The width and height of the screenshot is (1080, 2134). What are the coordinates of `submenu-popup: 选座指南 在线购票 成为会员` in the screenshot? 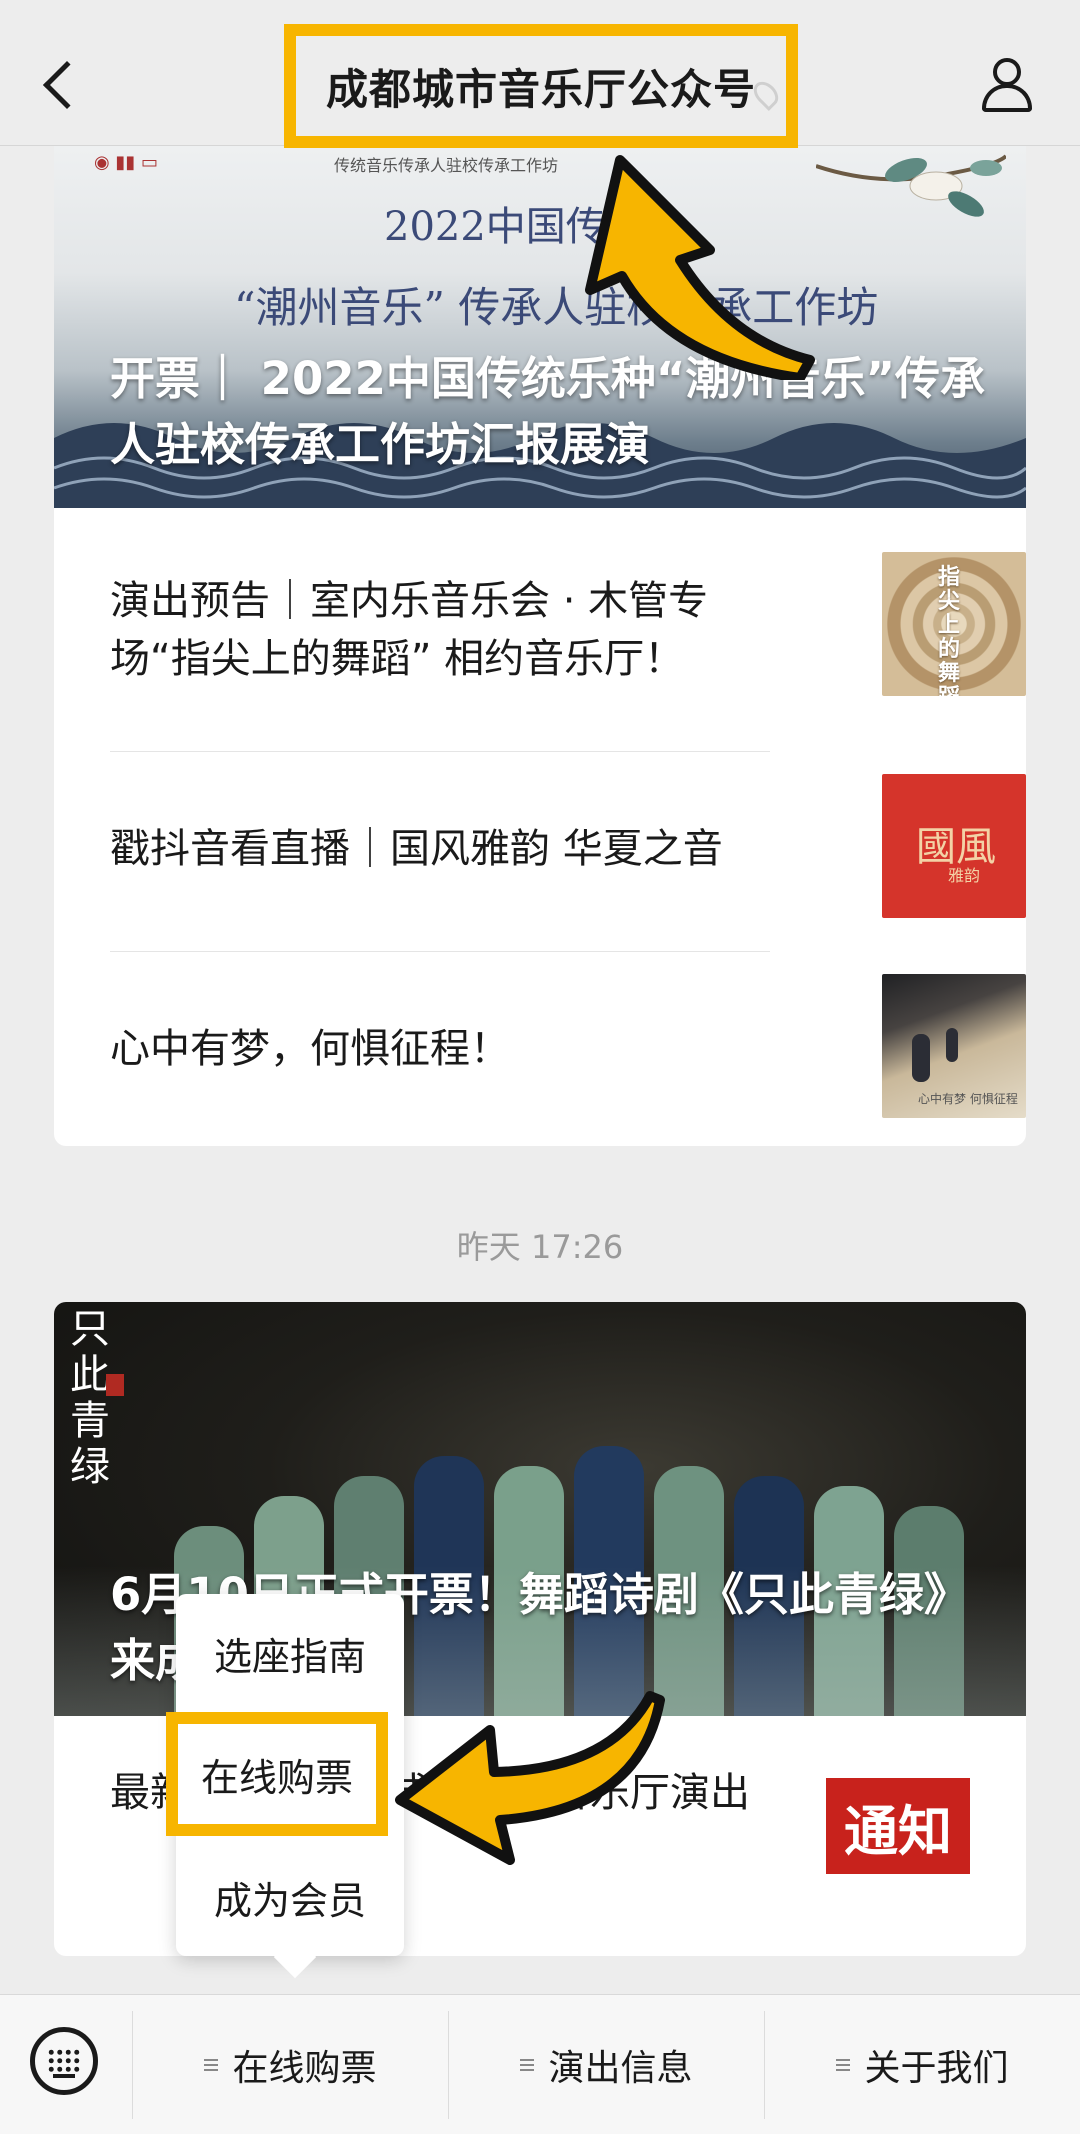 It's located at (285, 1786).